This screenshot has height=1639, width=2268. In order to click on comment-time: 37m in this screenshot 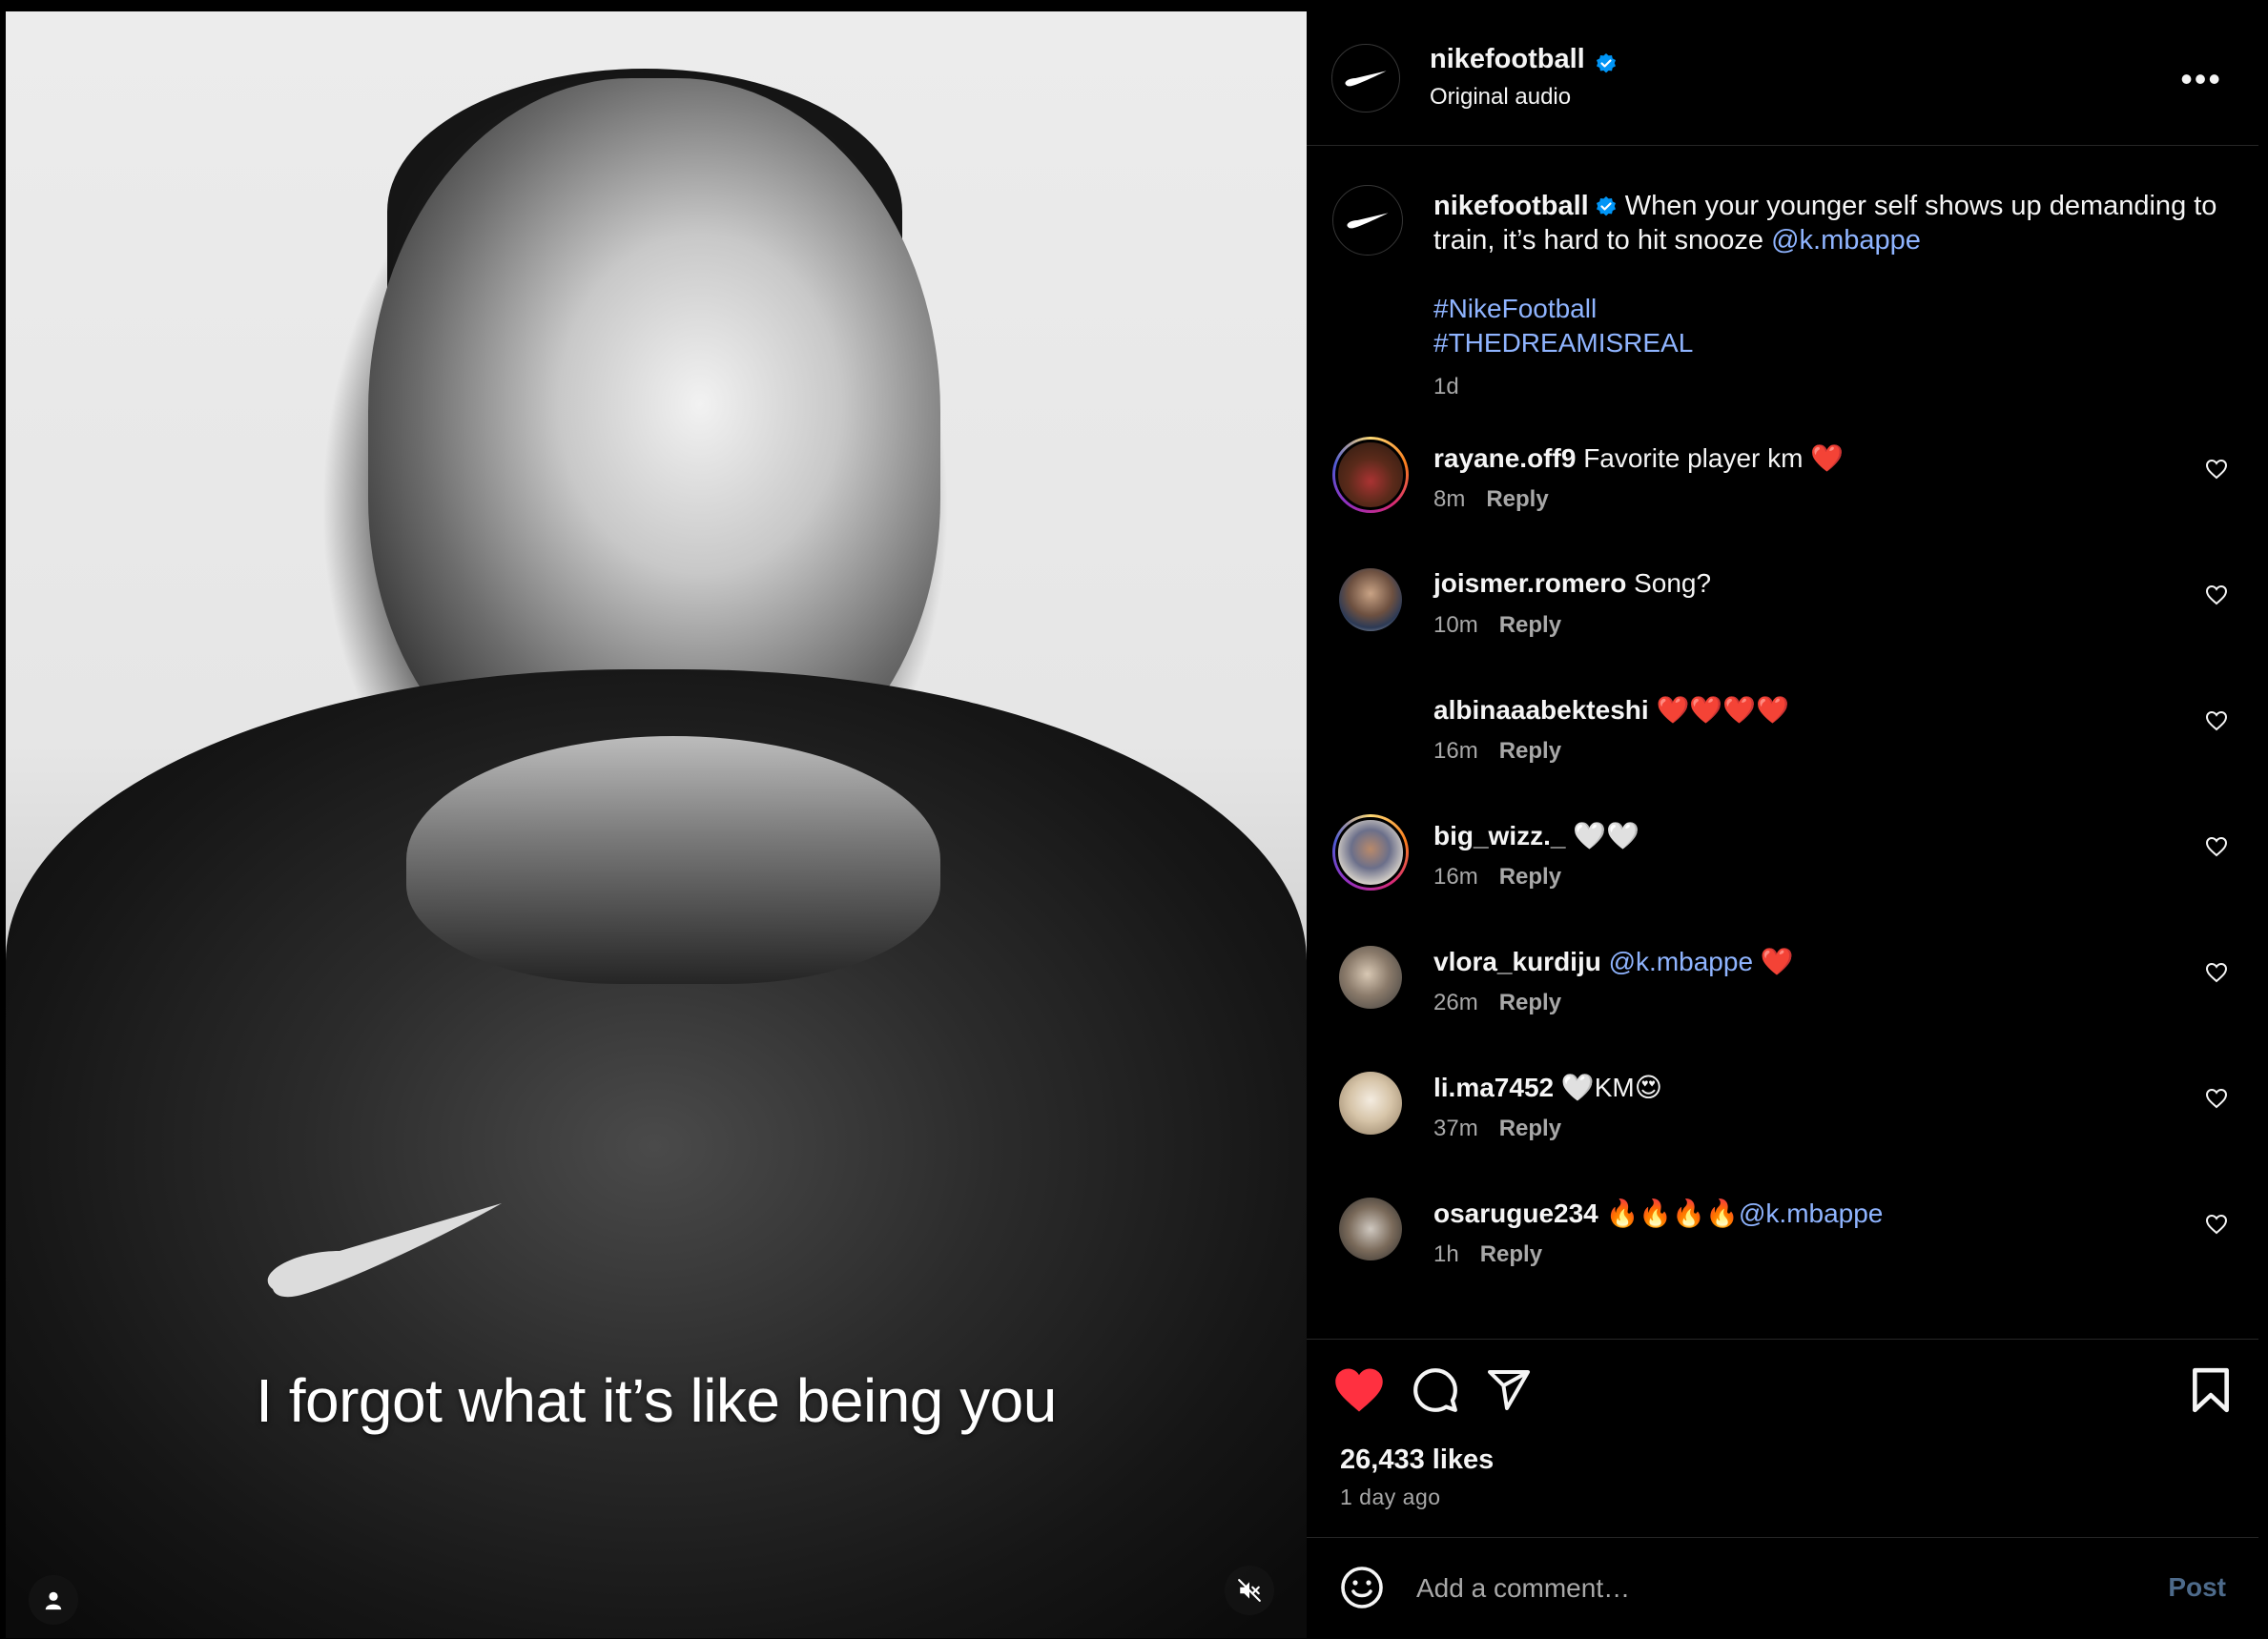, I will do `click(1456, 1128)`.